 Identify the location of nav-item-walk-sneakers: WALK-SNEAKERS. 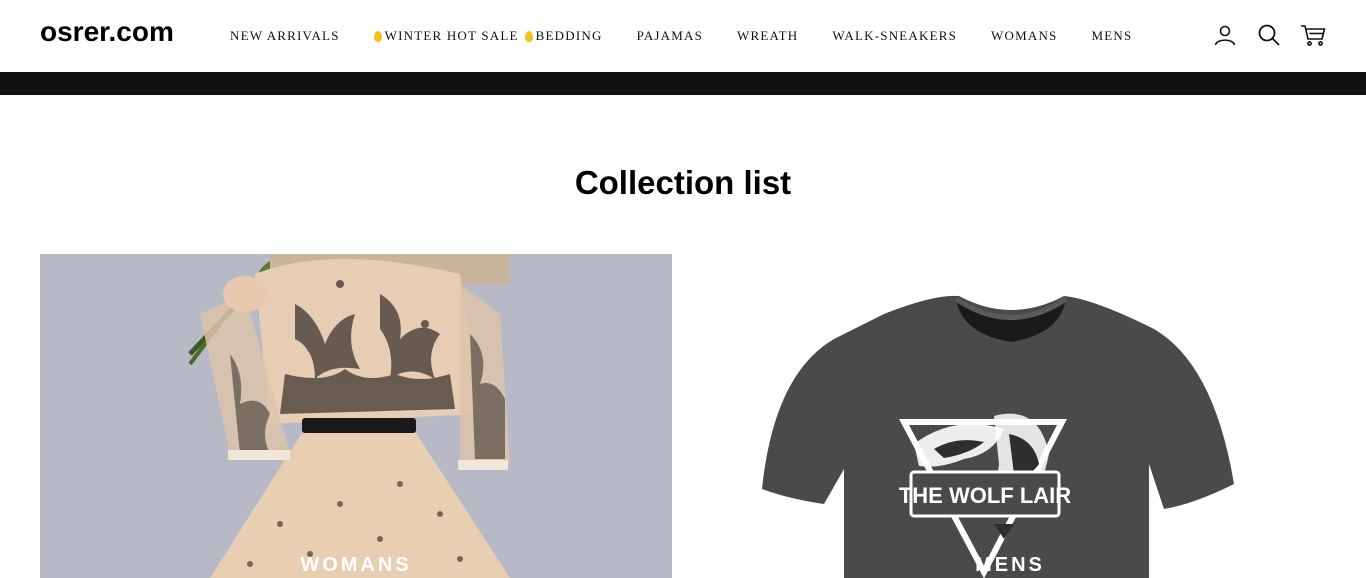
(894, 36).